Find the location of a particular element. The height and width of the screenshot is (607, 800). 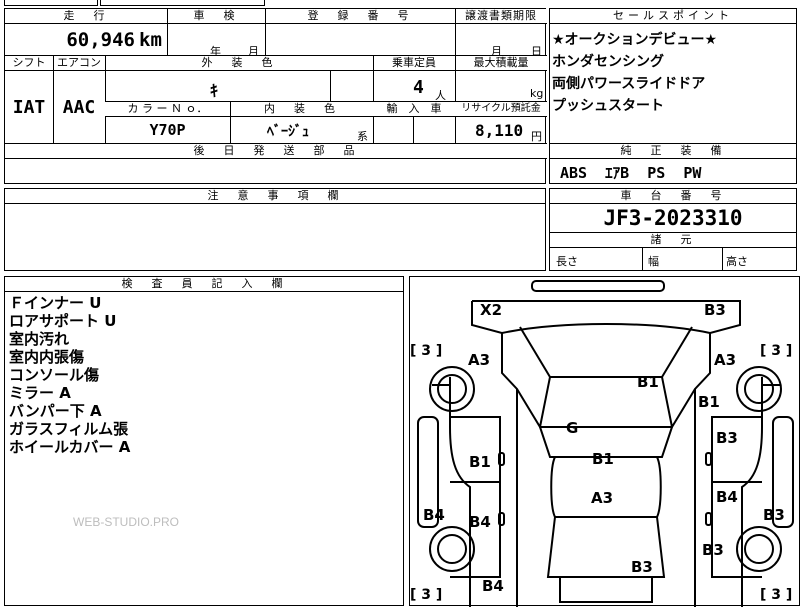

exterior-color-label: 外 装 色 is located at coordinates (239, 63).